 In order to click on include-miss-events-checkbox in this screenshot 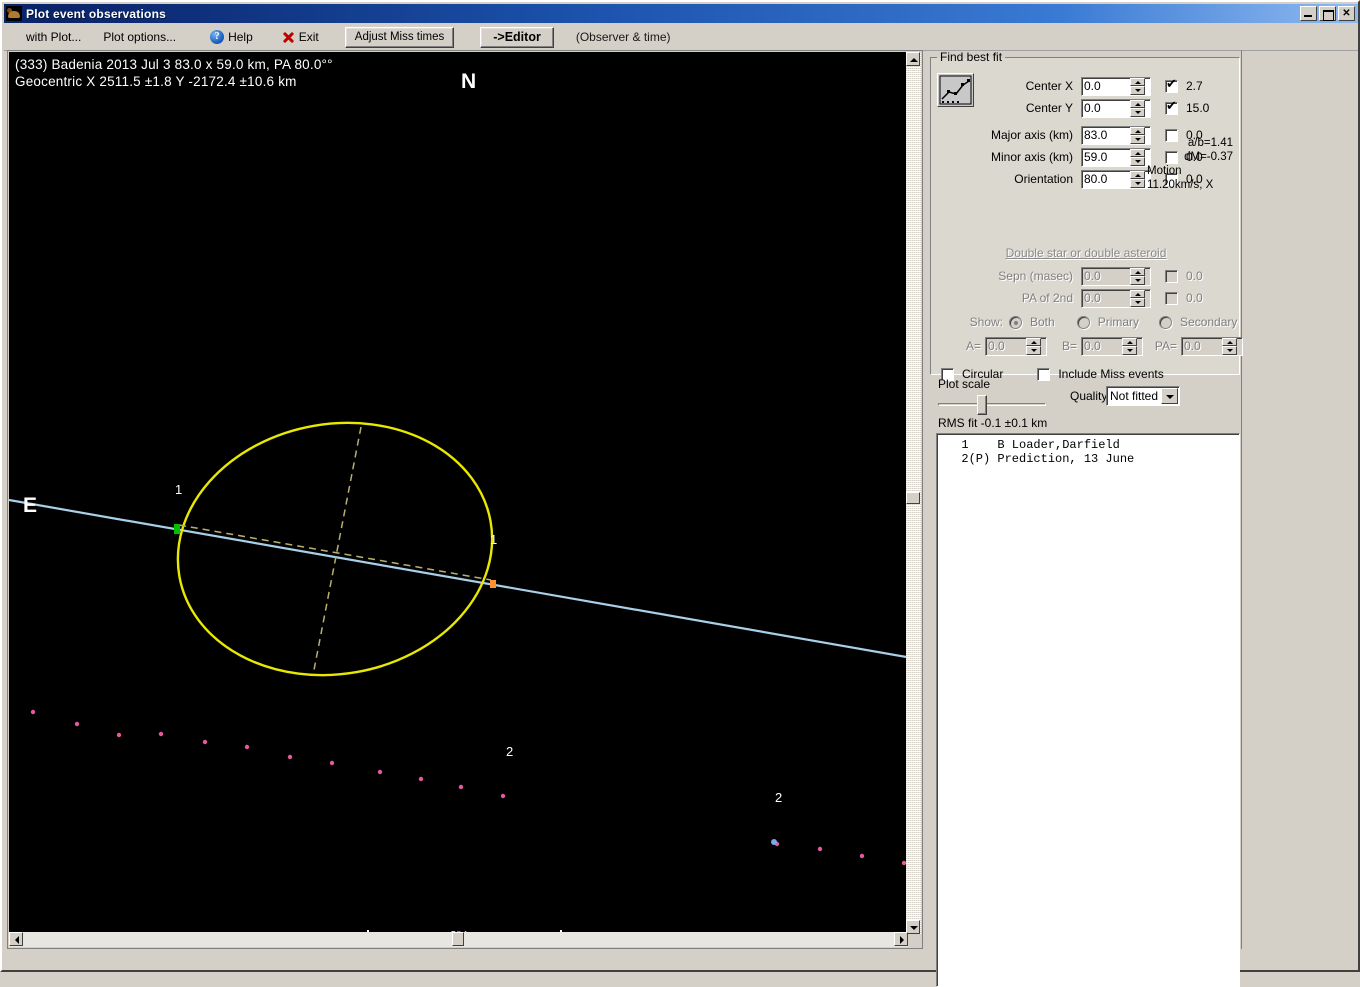, I will do `click(1044, 374)`.